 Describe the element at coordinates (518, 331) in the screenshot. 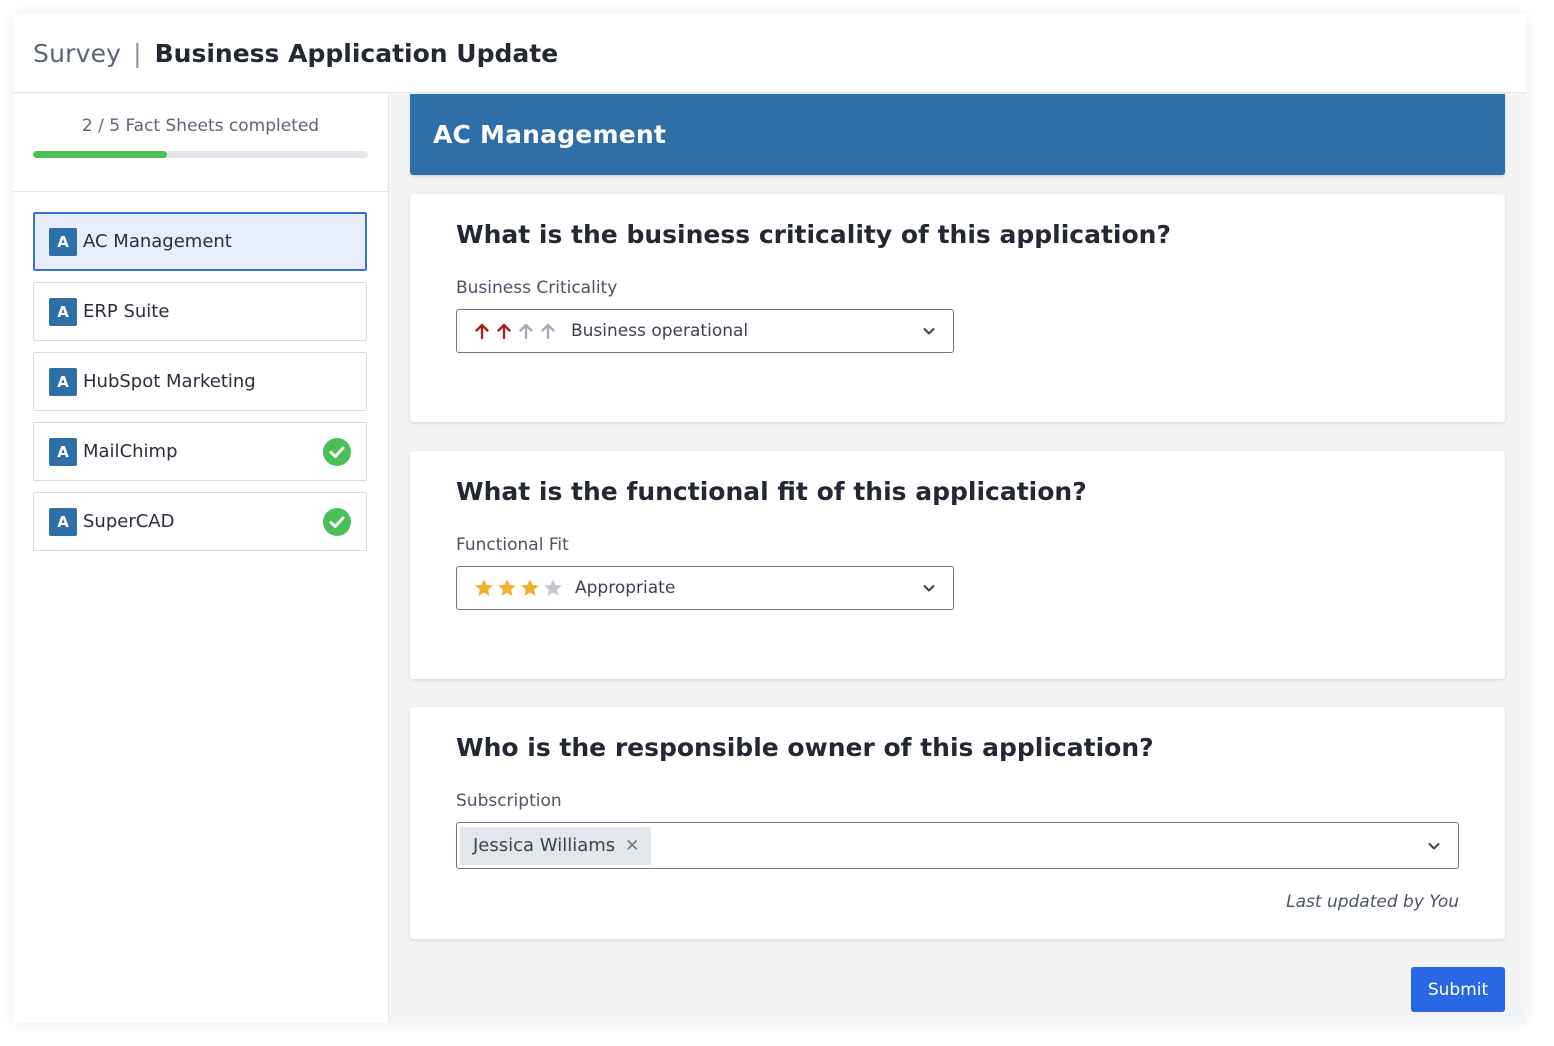

I see `criticality-rating` at that location.